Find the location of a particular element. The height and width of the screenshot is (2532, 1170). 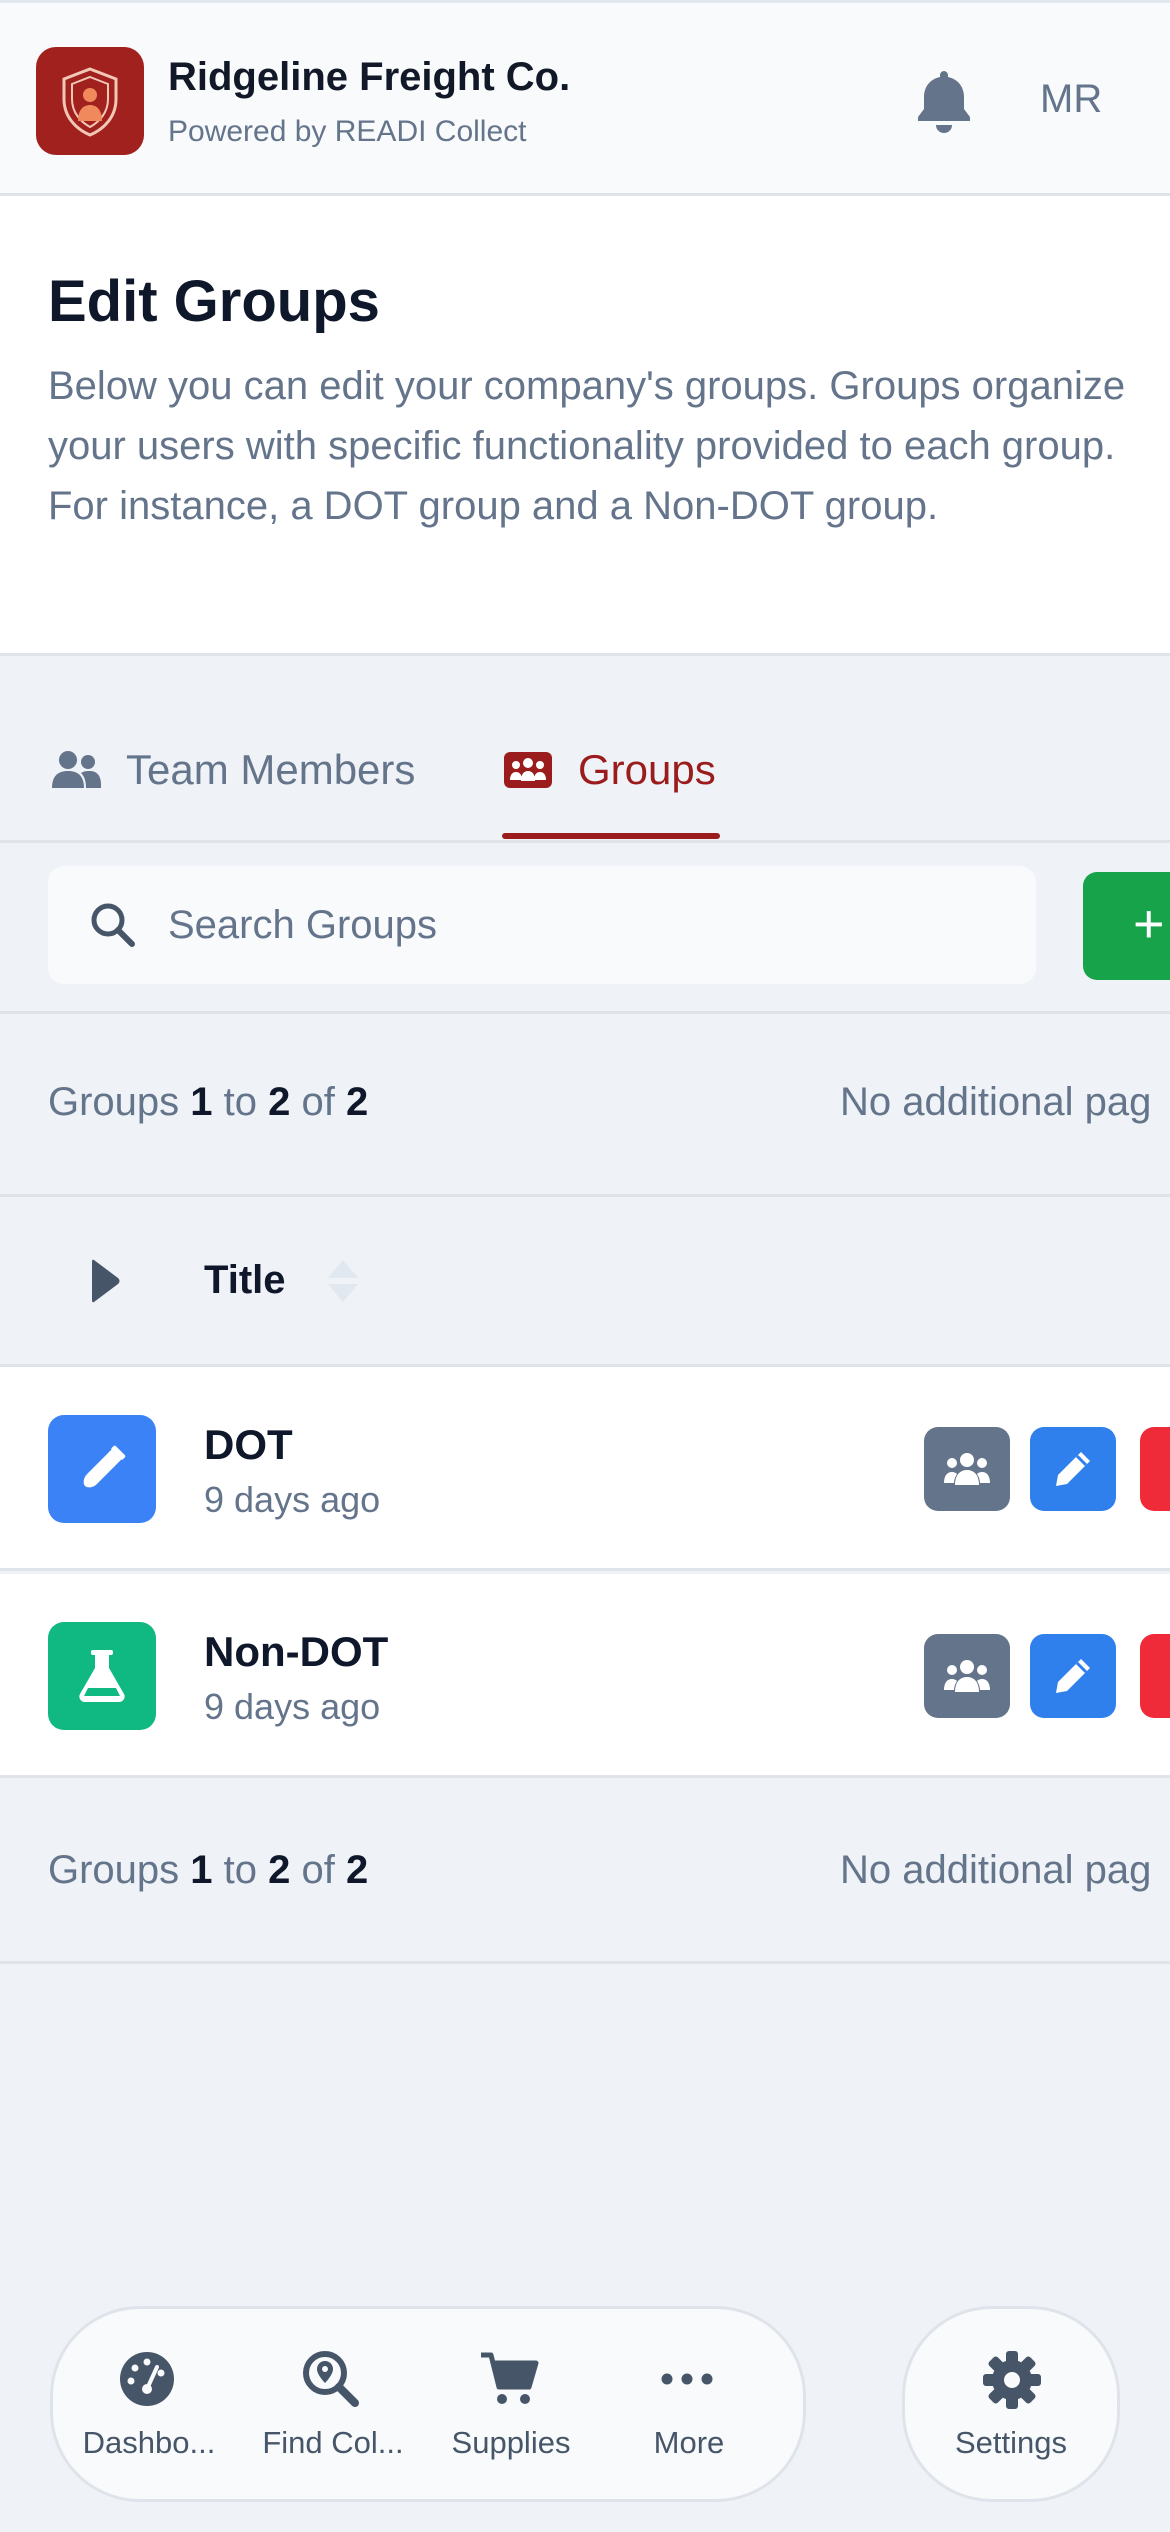

tab-groups-label: Groups is located at coordinates (647, 769).